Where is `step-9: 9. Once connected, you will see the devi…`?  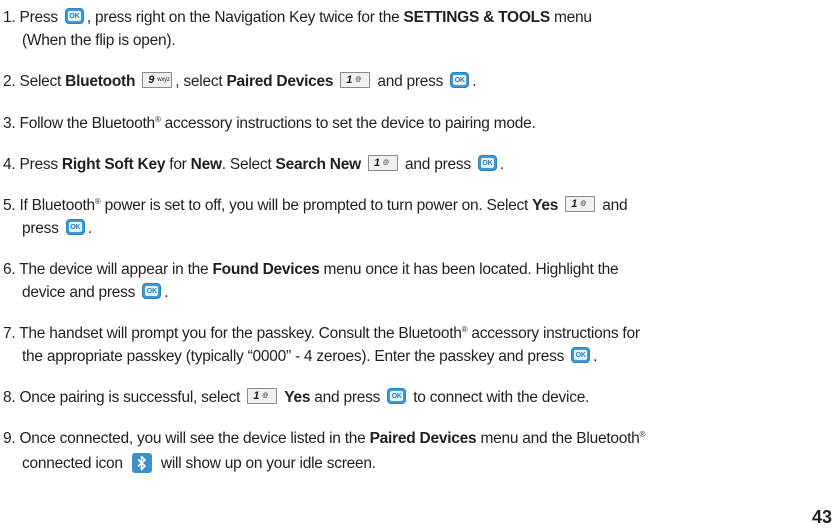 step-9: 9. Once connected, you will see the devi… is located at coordinates (416, 438).